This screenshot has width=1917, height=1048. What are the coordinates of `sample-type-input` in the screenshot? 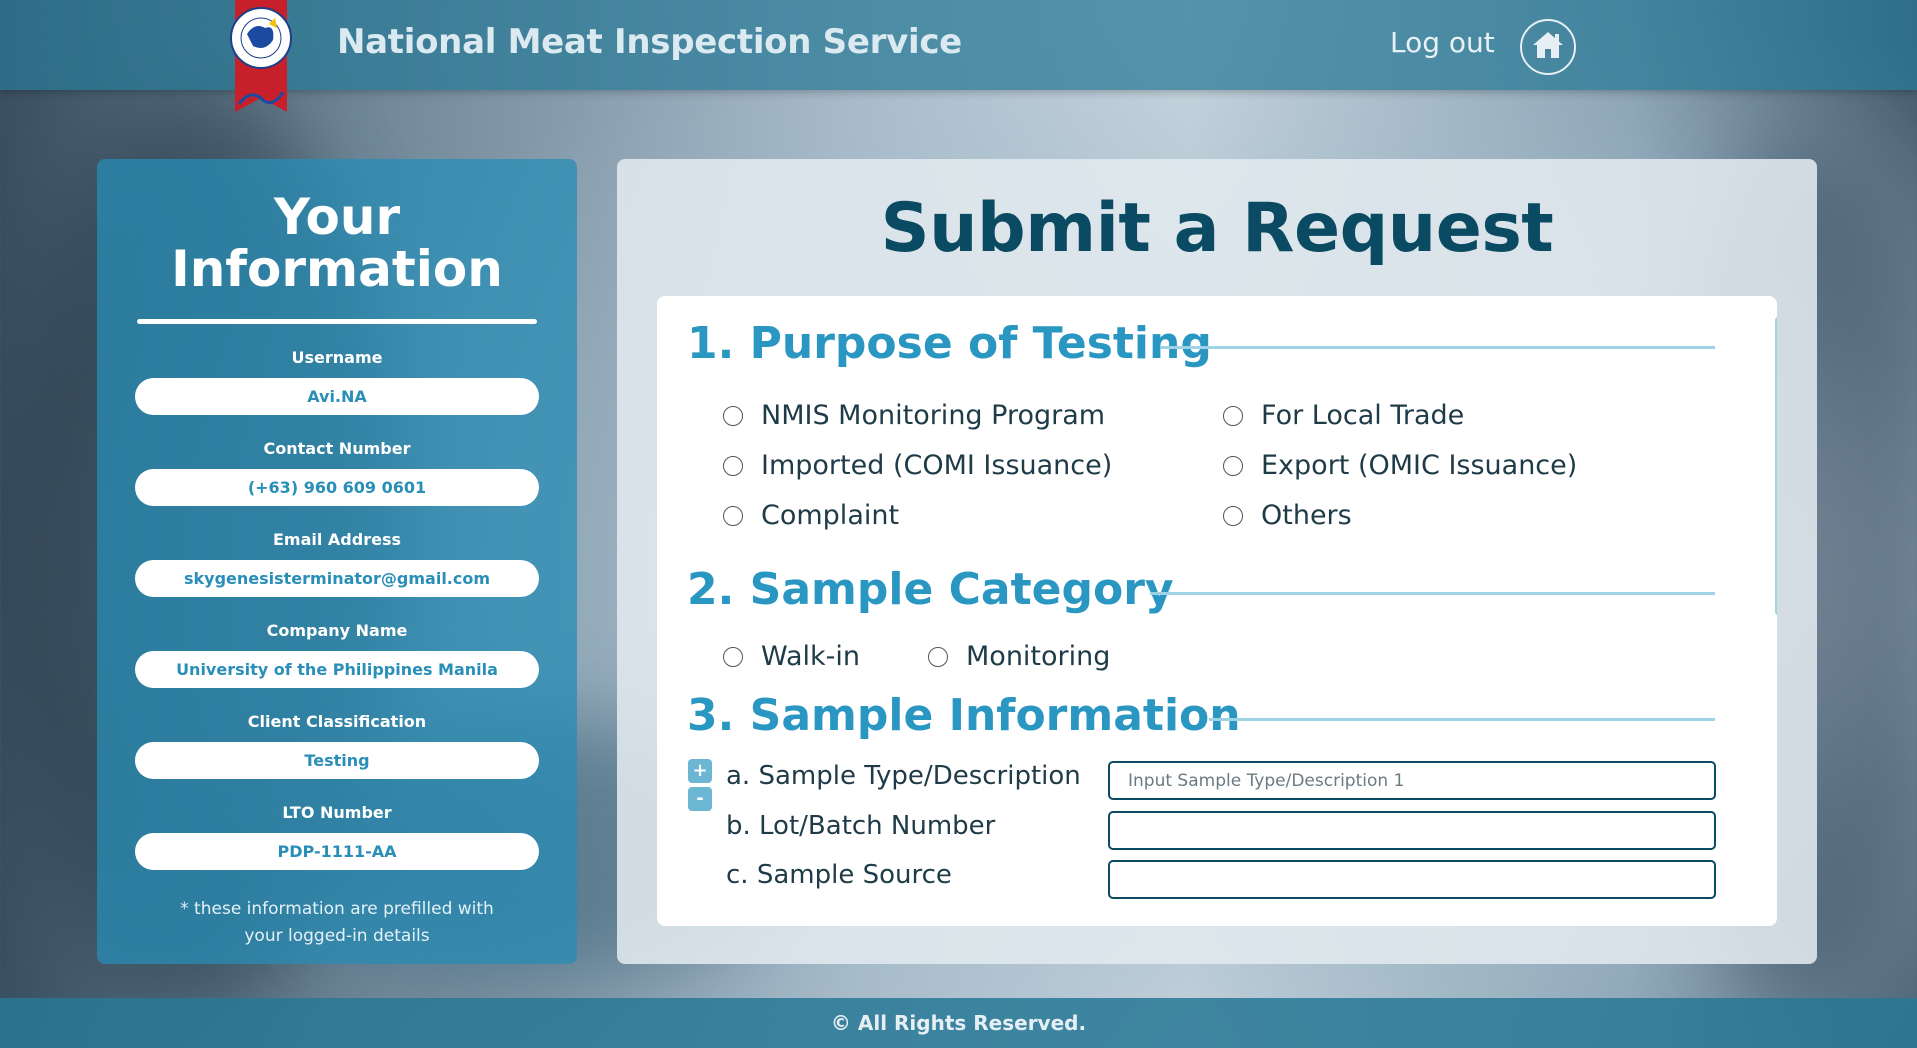 It's located at (1412, 780).